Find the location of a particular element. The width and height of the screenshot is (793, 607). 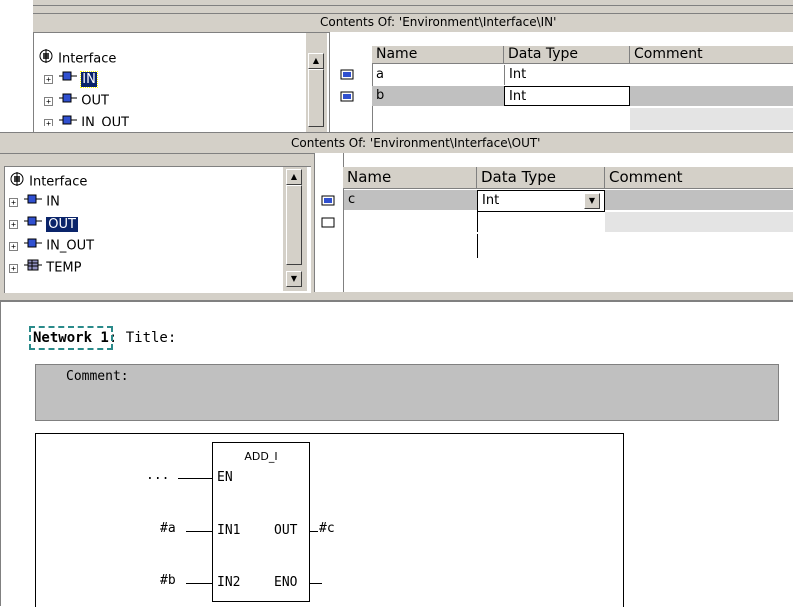

back-header-title: Contents Of: 'Environment\Interface\IN' is located at coordinates (438, 22).